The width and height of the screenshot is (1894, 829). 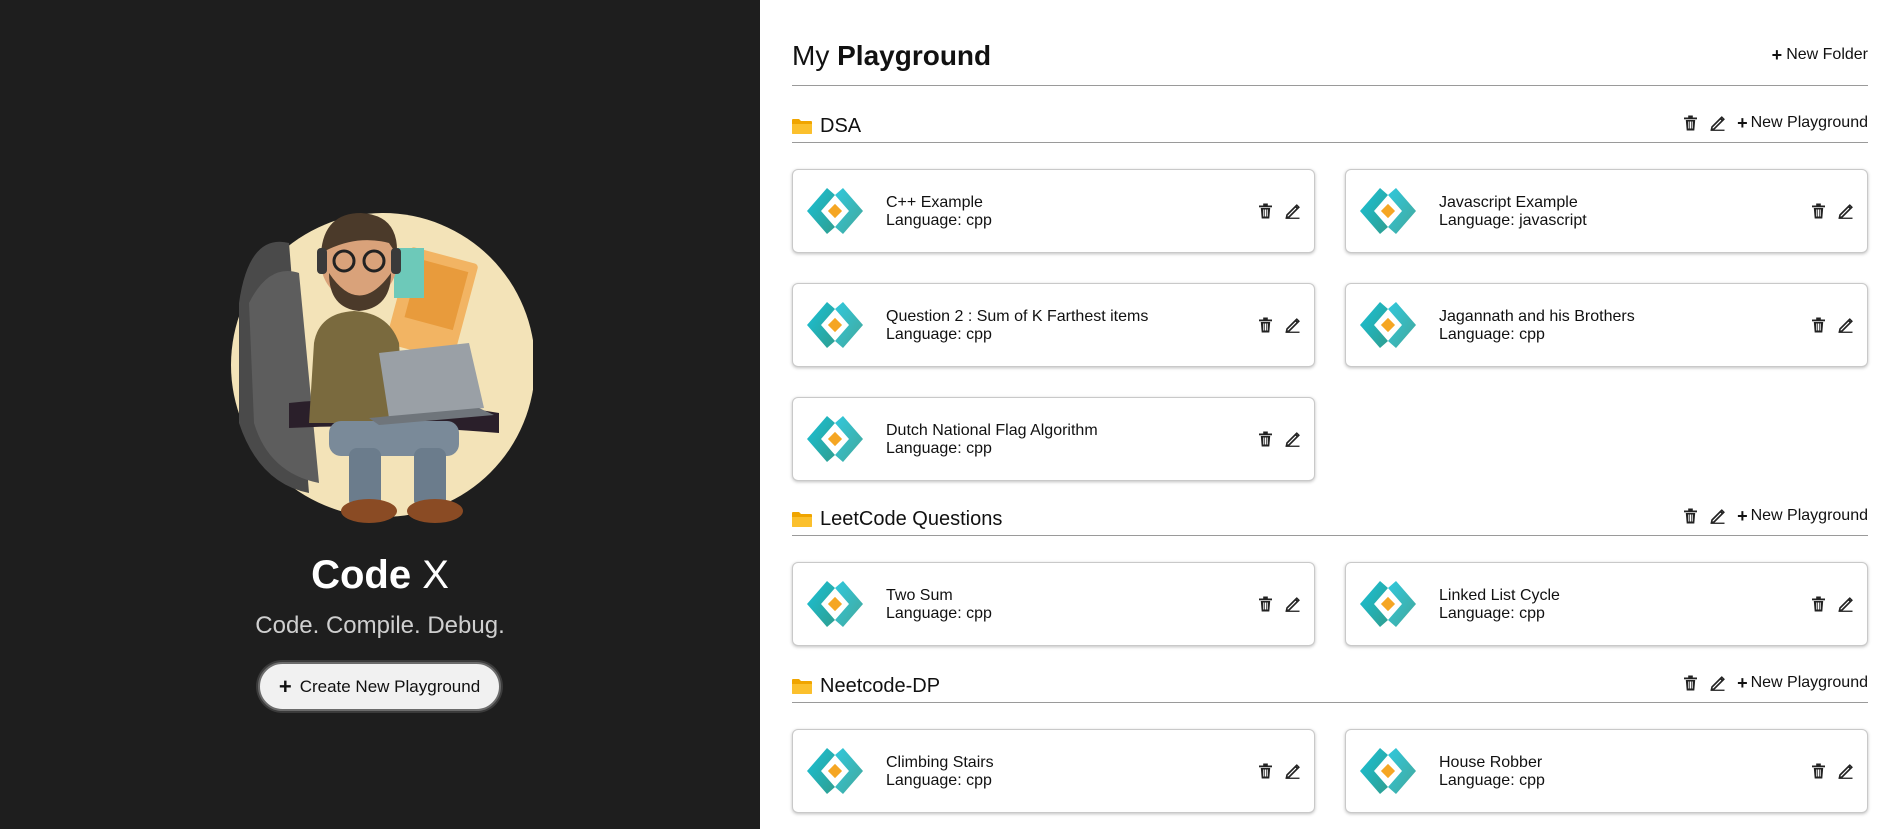 I want to click on developer-avatar-illustration, so click(x=382, y=368).